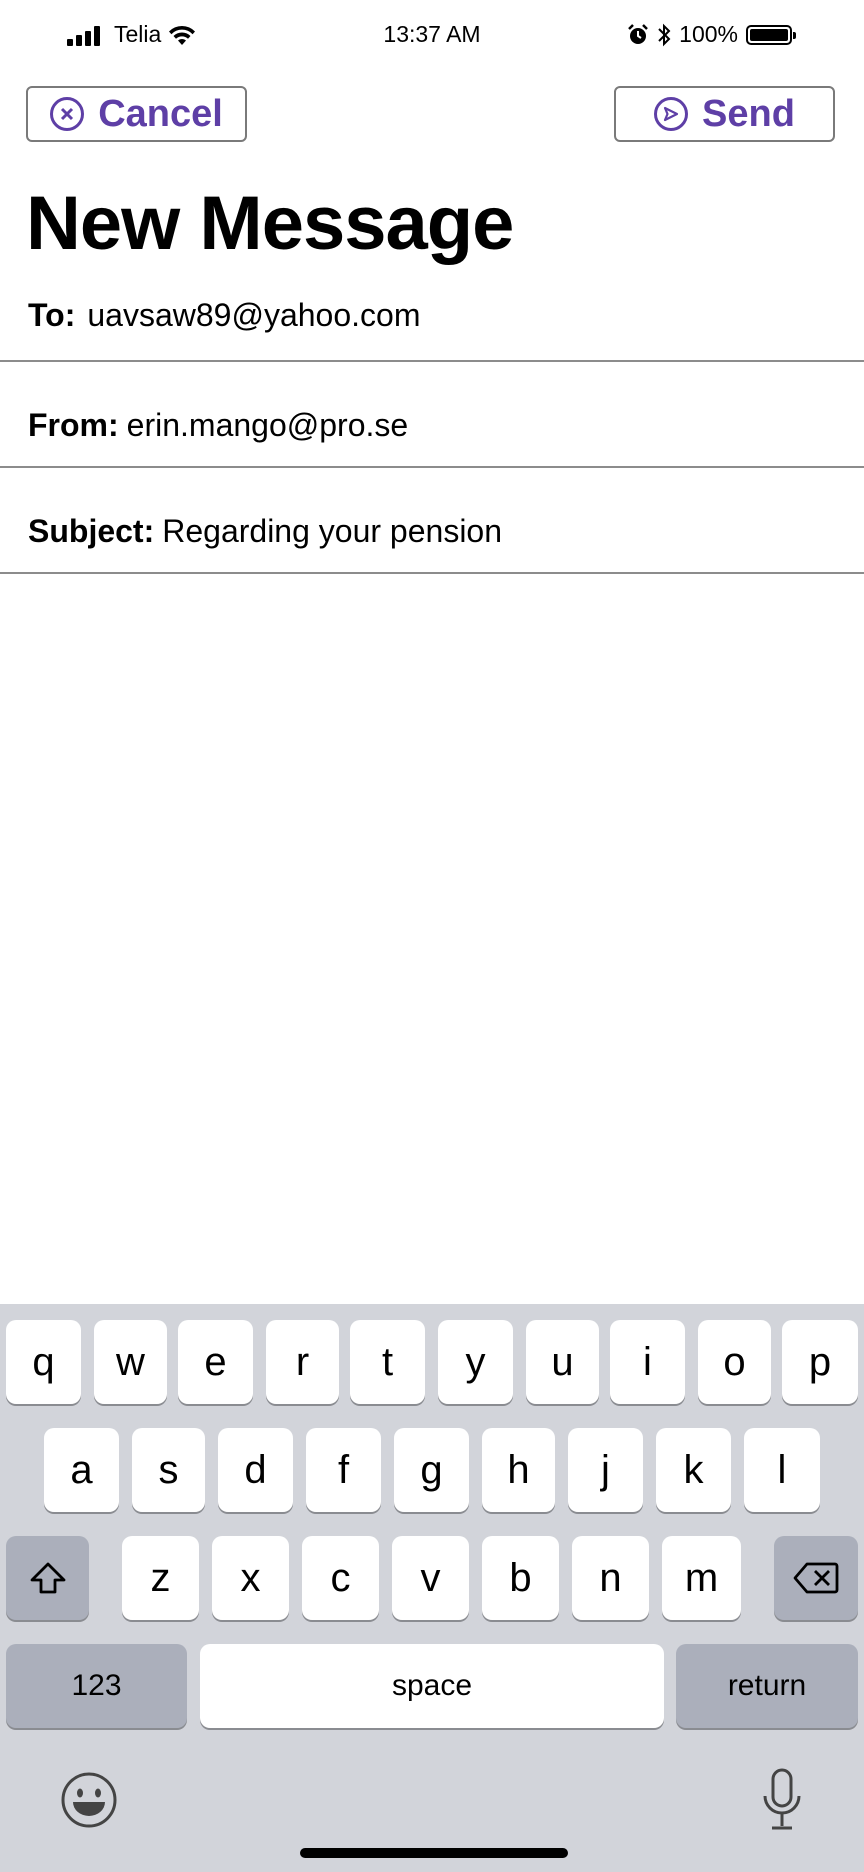 Image resolution: width=864 pixels, height=1872 pixels. What do you see at coordinates (52, 315) in the screenshot?
I see `to-label: To:` at bounding box center [52, 315].